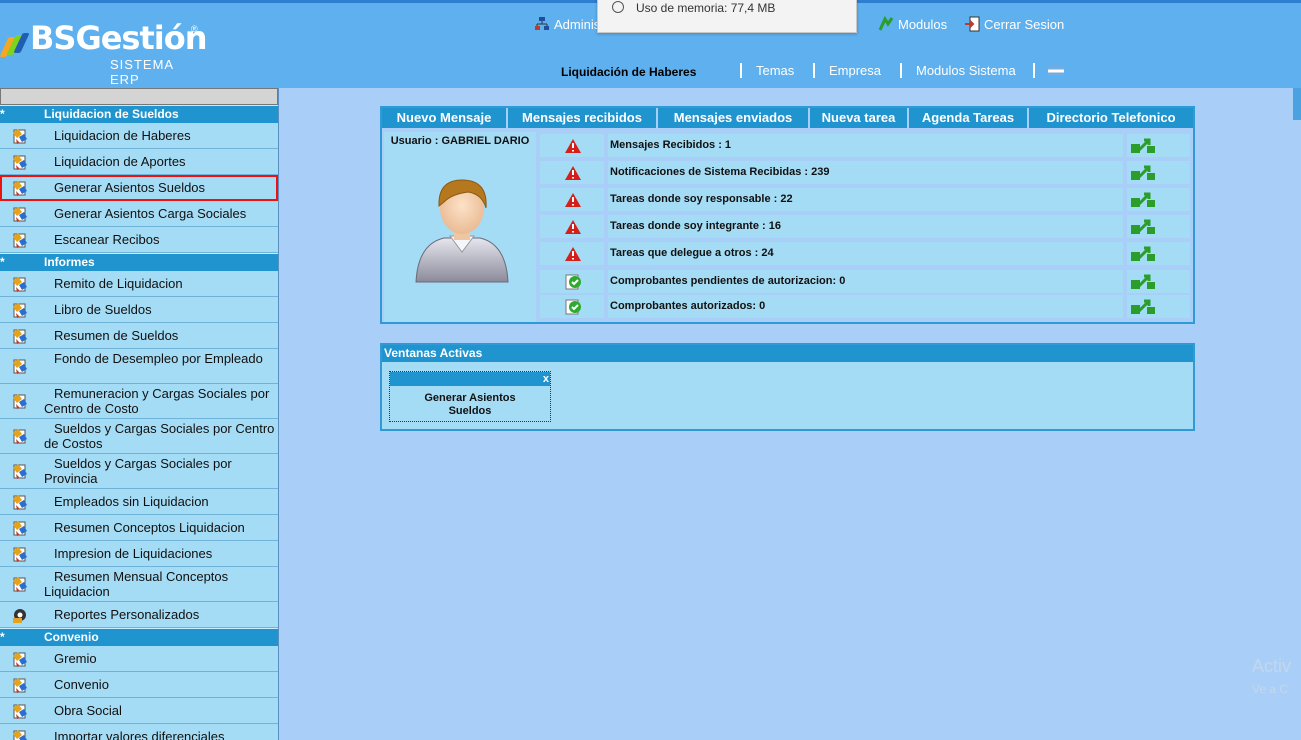 Image resolution: width=1301 pixels, height=740 pixels. What do you see at coordinates (139, 685) in the screenshot?
I see `sidebar-item-convenio: Convenio` at bounding box center [139, 685].